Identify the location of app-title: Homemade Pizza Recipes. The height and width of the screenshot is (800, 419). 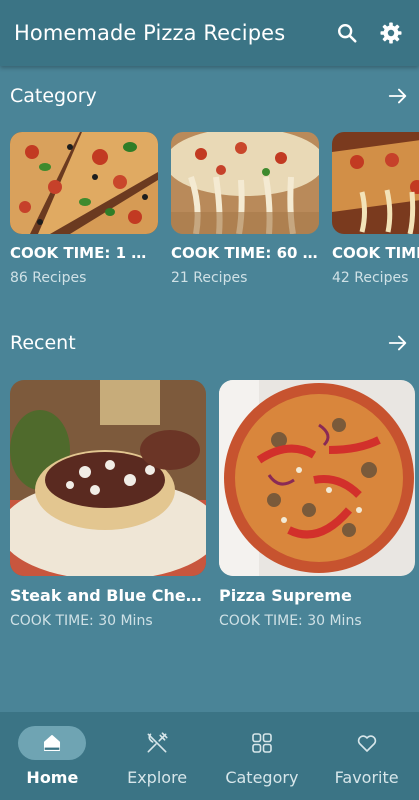
(150, 33).